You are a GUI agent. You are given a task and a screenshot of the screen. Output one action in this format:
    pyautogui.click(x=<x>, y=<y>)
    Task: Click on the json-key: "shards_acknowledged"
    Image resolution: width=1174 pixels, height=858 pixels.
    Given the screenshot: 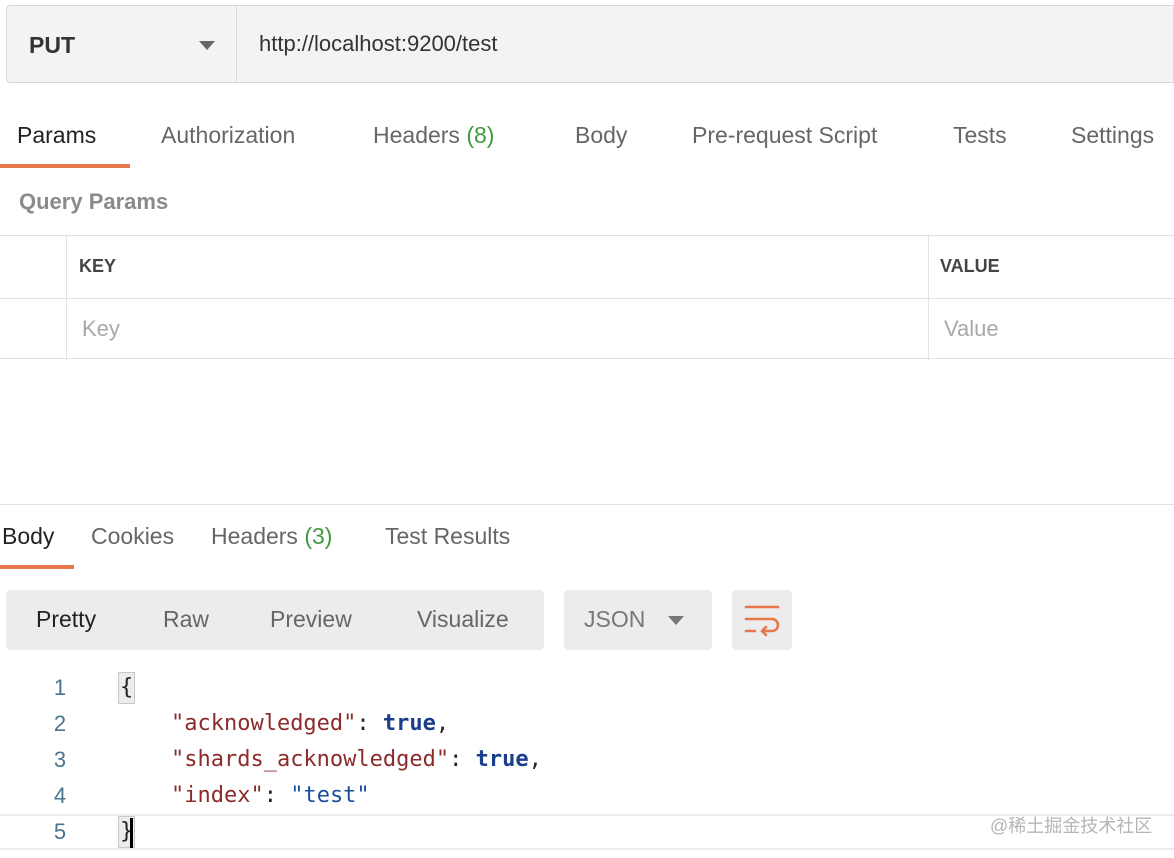 What is the action you would take?
    pyautogui.click(x=310, y=759)
    